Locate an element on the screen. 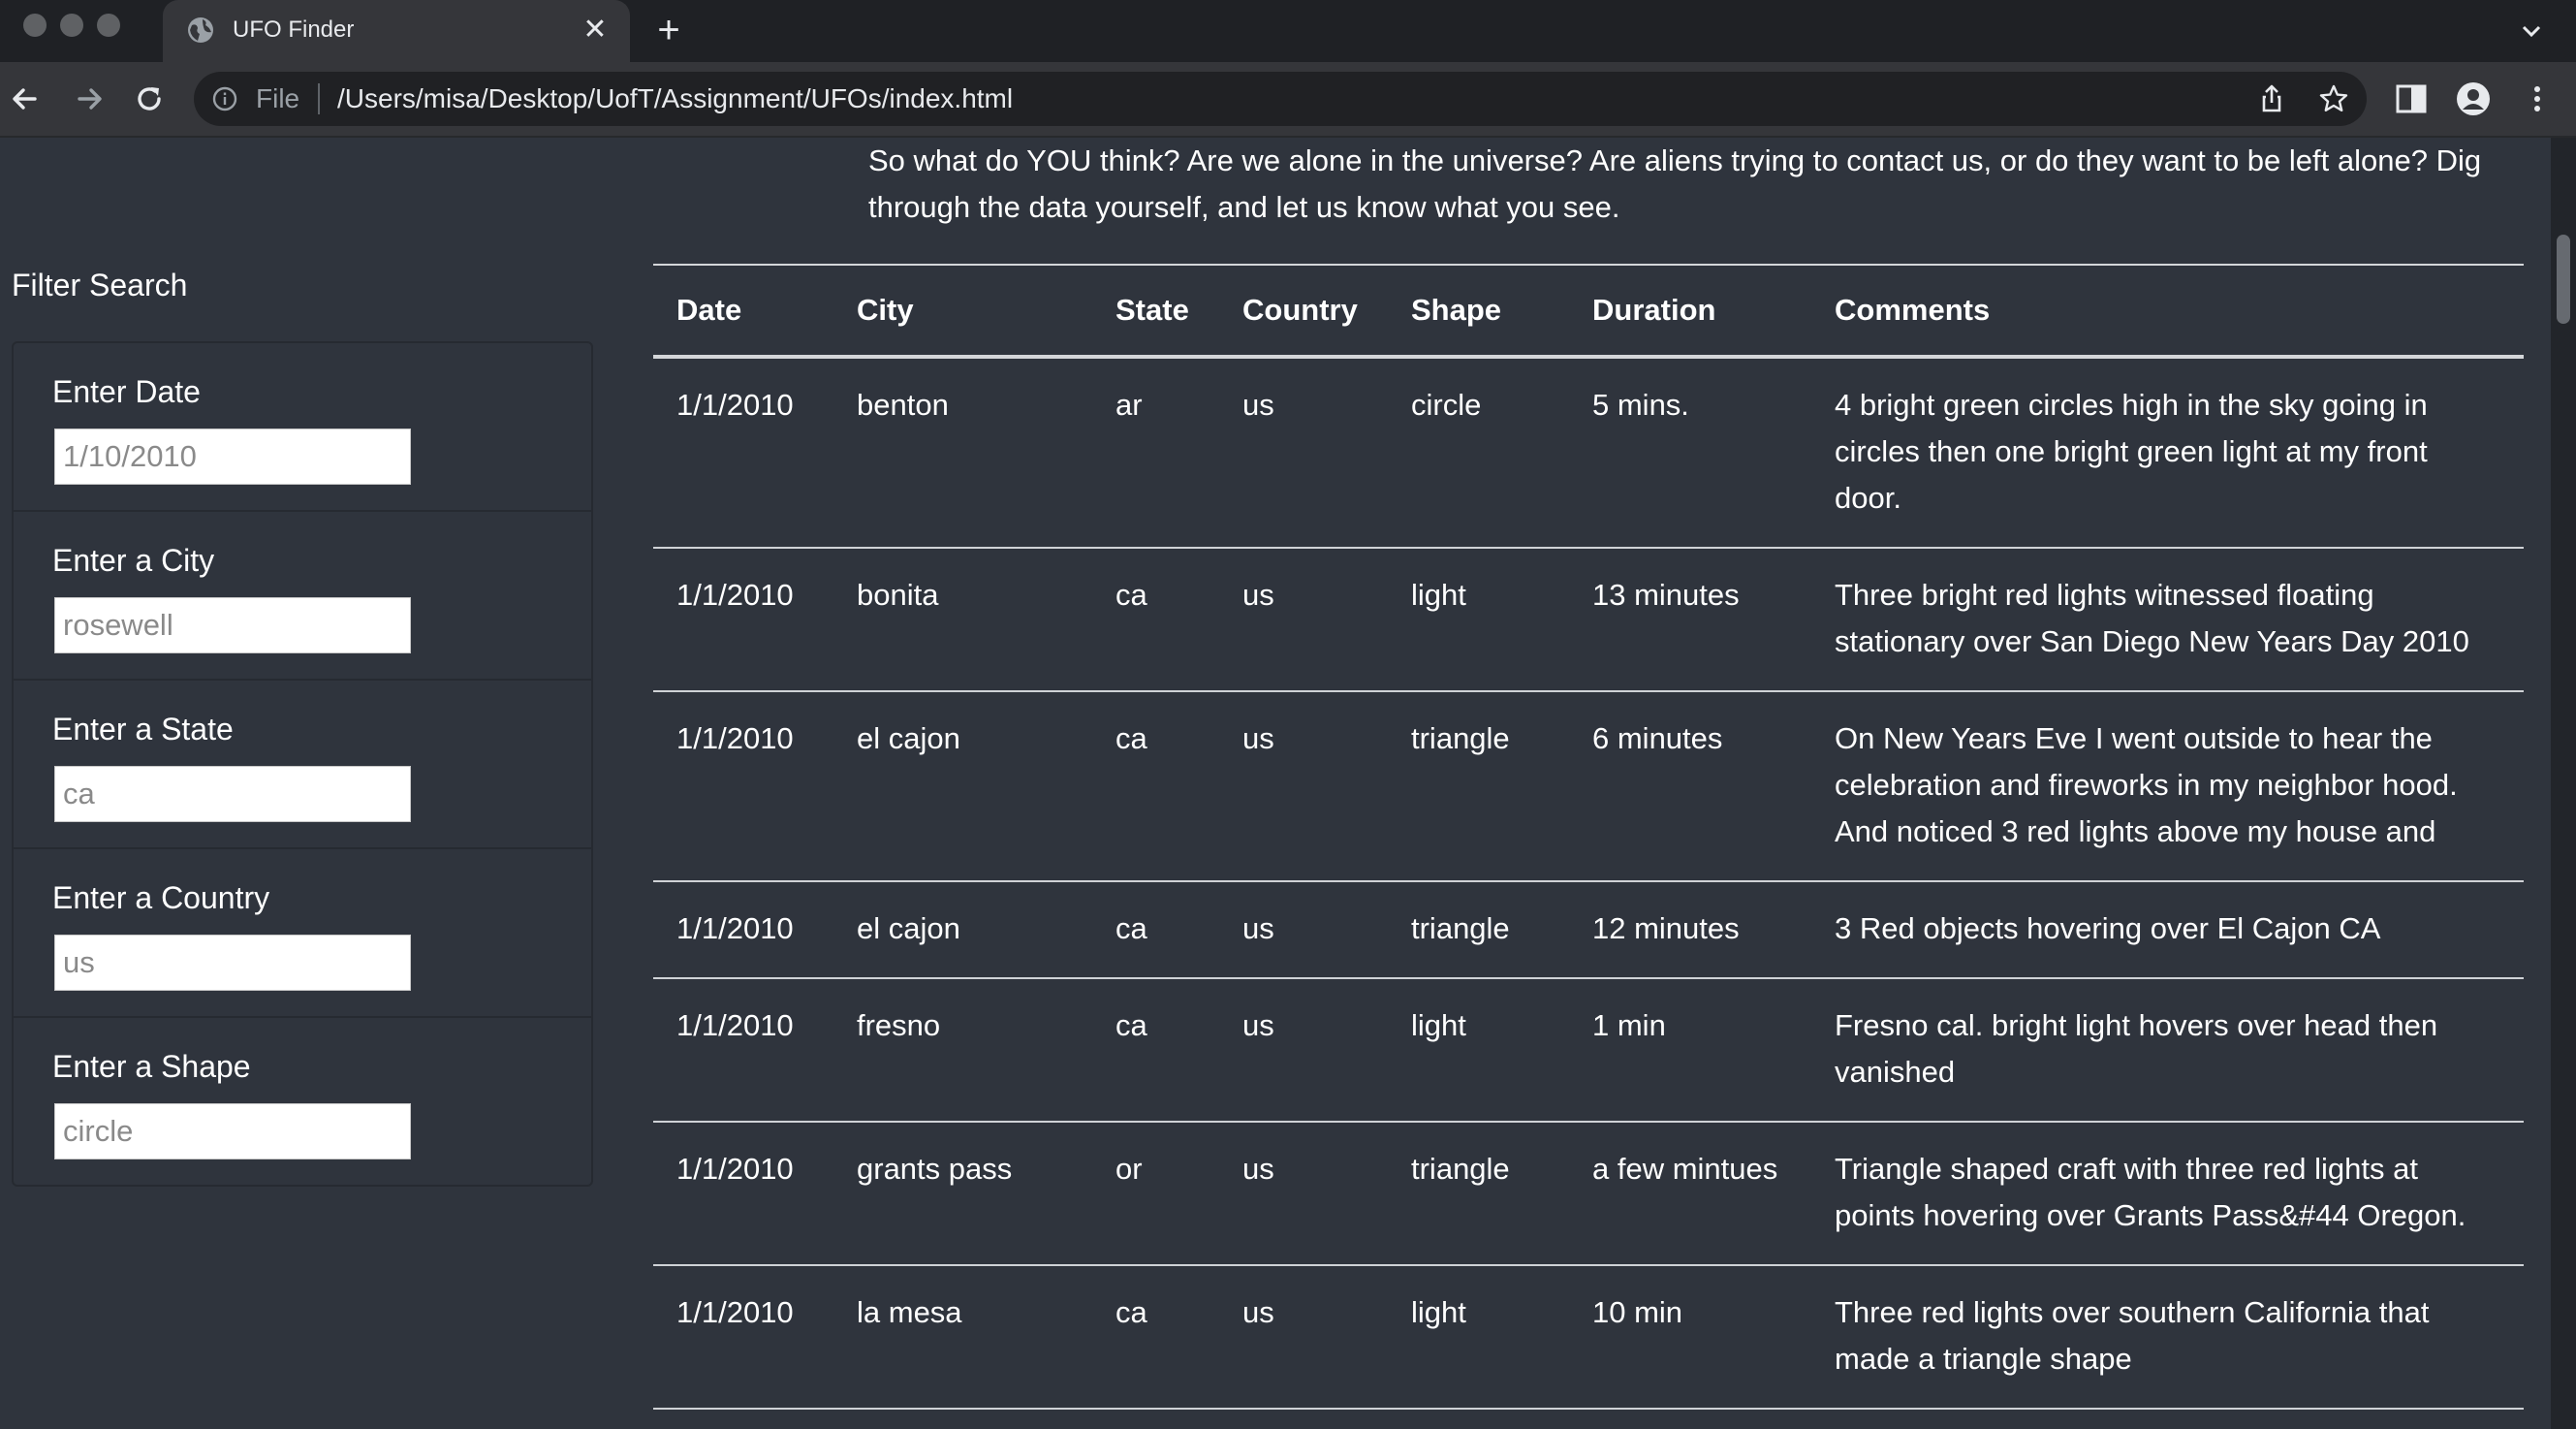 This screenshot has height=1429, width=2576. browser-tab-active: UFO Finder ✕ is located at coordinates (396, 31).